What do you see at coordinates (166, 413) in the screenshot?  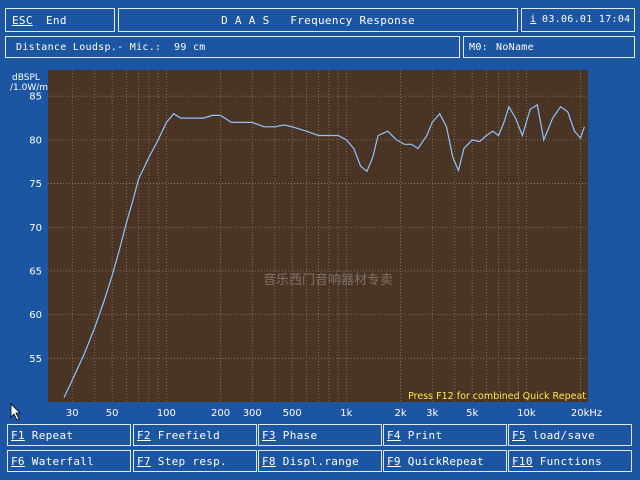 I see `x-tick-label: 100` at bounding box center [166, 413].